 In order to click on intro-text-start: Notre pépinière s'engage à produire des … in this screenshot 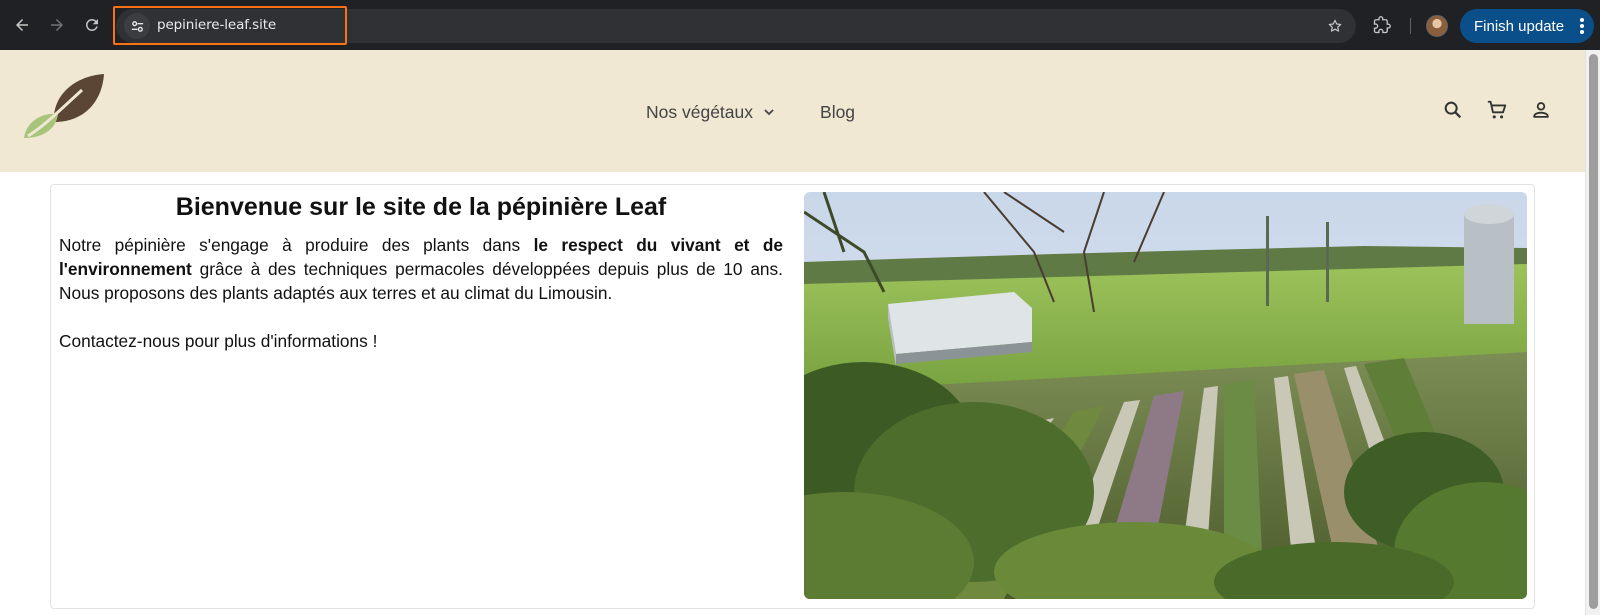, I will do `click(296, 245)`.